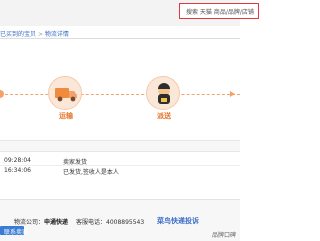  What do you see at coordinates (224, 235) in the screenshot?
I see `brand-rating: 品牌口碑` at bounding box center [224, 235].